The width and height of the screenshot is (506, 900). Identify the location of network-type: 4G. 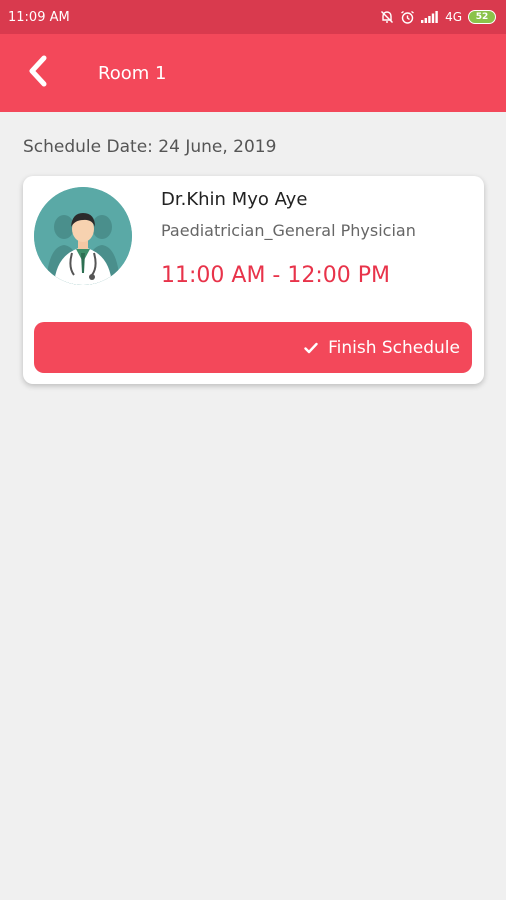
(453, 17).